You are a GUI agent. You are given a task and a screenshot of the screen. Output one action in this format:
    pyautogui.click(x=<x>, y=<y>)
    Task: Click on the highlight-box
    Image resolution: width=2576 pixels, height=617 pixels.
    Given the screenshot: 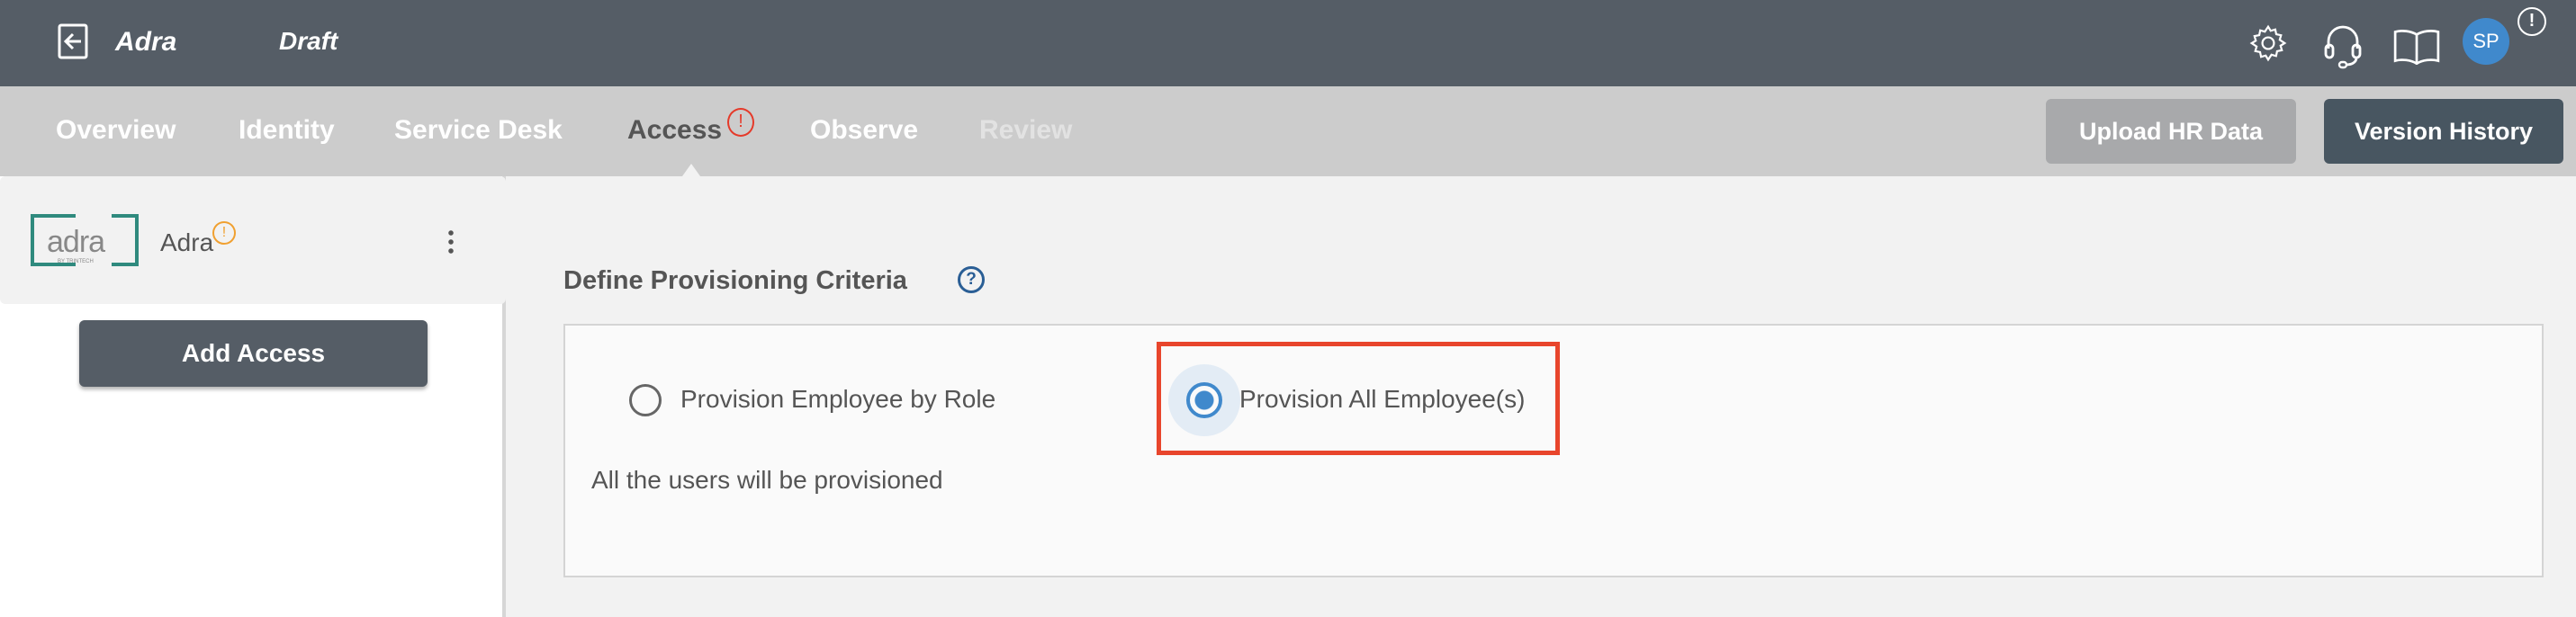 What is the action you would take?
    pyautogui.click(x=1358, y=398)
    